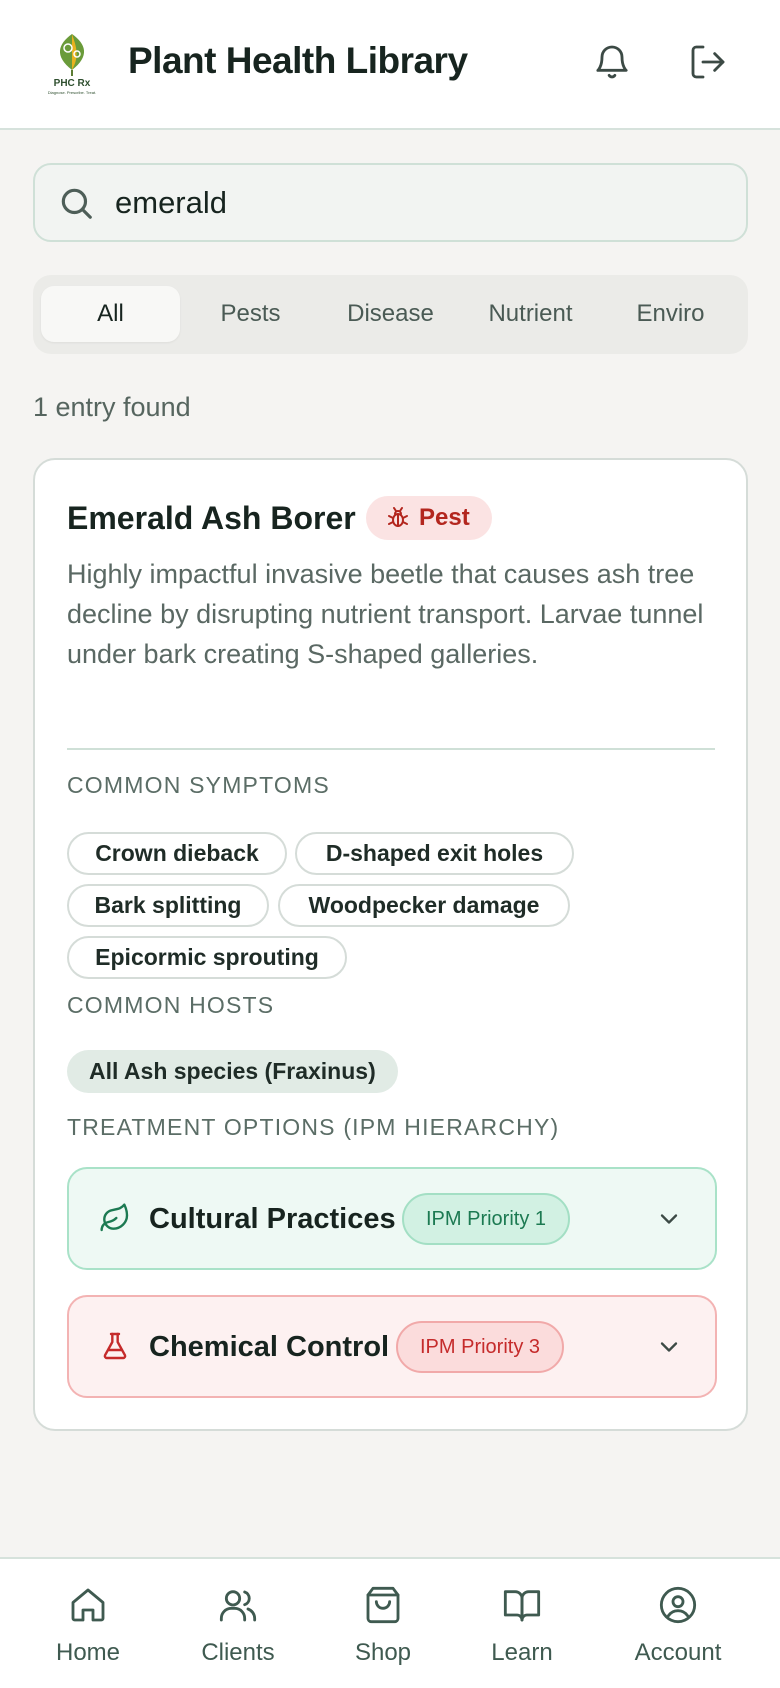 Image resolution: width=780 pixels, height=1688 pixels. I want to click on symptom-chip: D-shaped exit holes, so click(434, 853).